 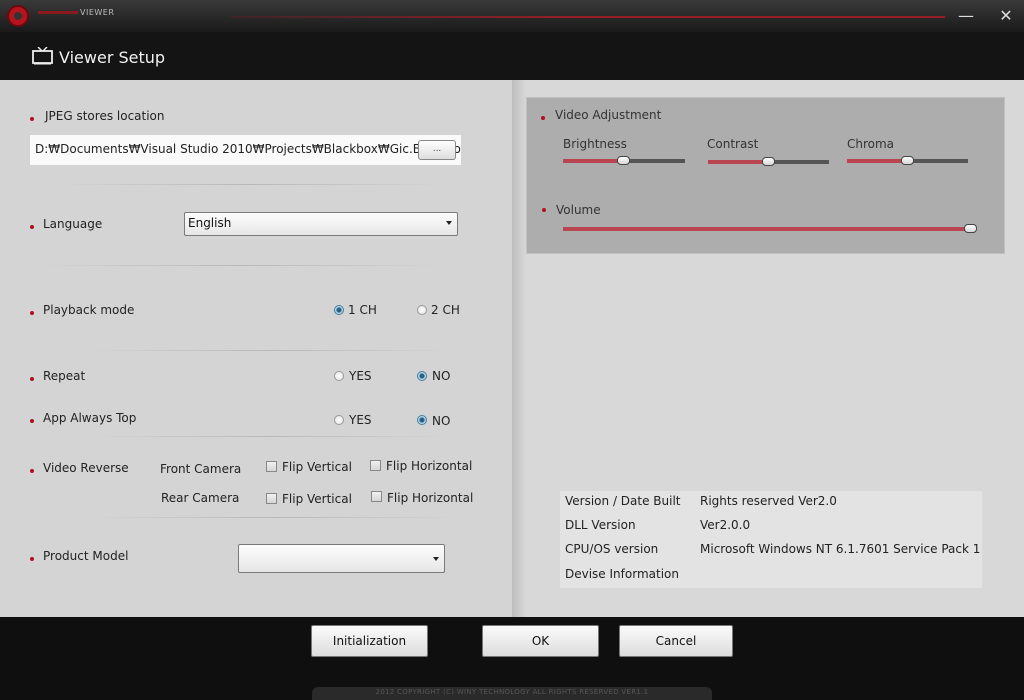 I want to click on page-title: Viewer Setup, so click(x=112, y=57).